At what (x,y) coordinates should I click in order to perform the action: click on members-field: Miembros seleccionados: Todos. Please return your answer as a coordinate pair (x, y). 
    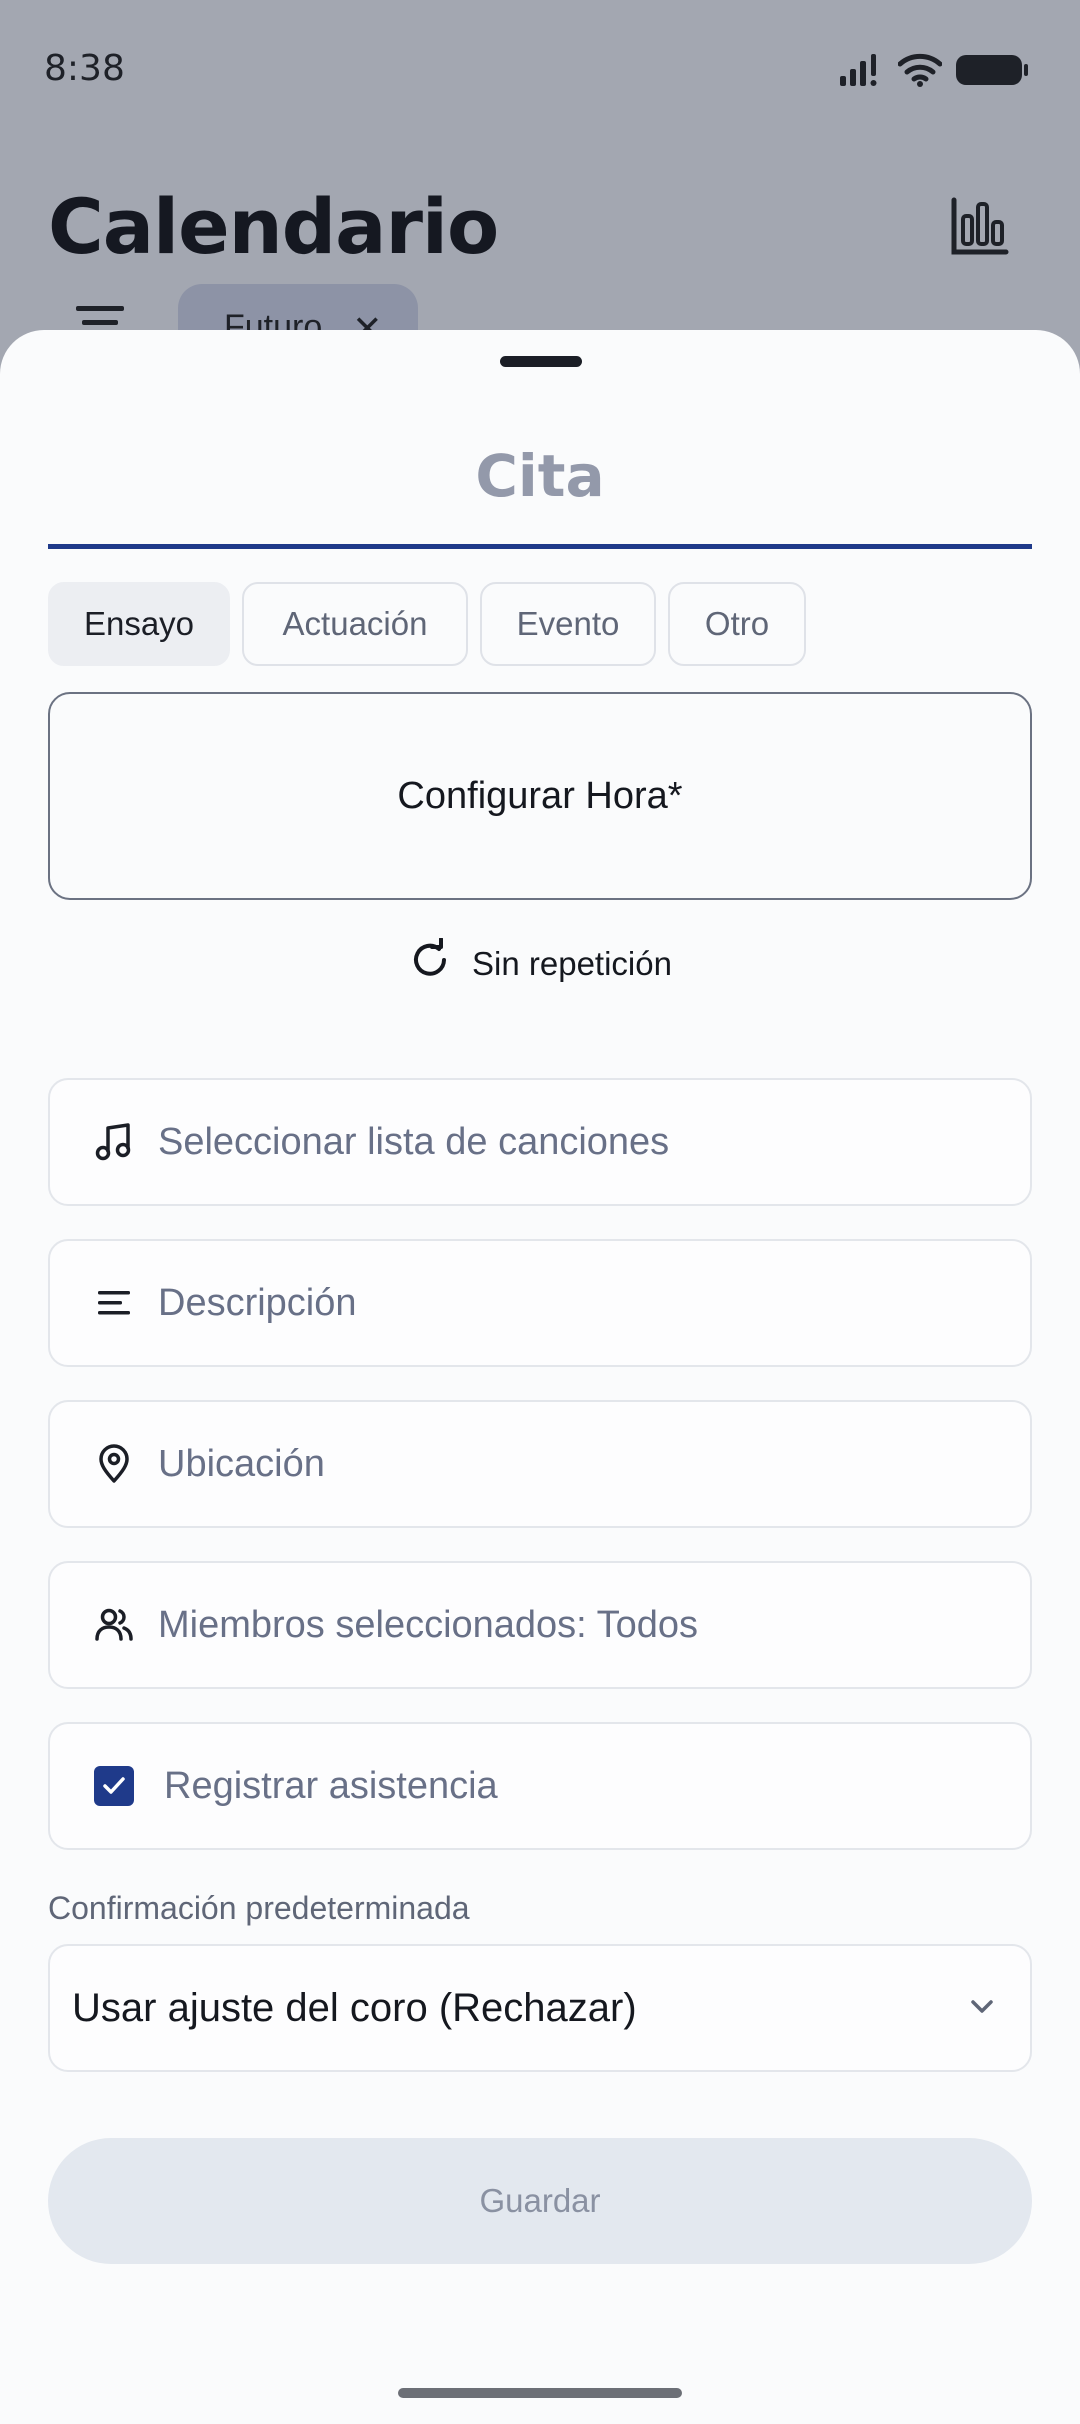
    Looking at the image, I should click on (540, 1625).